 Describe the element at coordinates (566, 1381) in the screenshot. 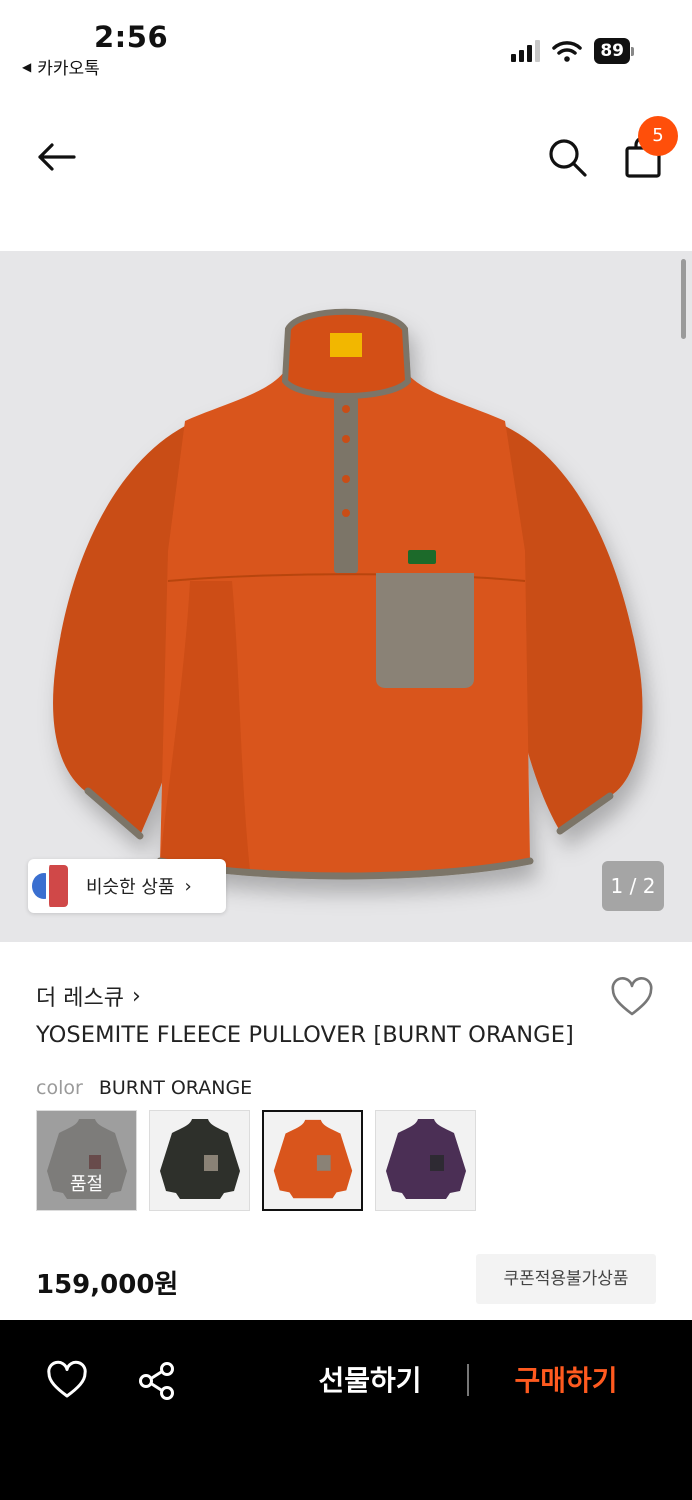

I see `buy-button: 구매하기` at that location.